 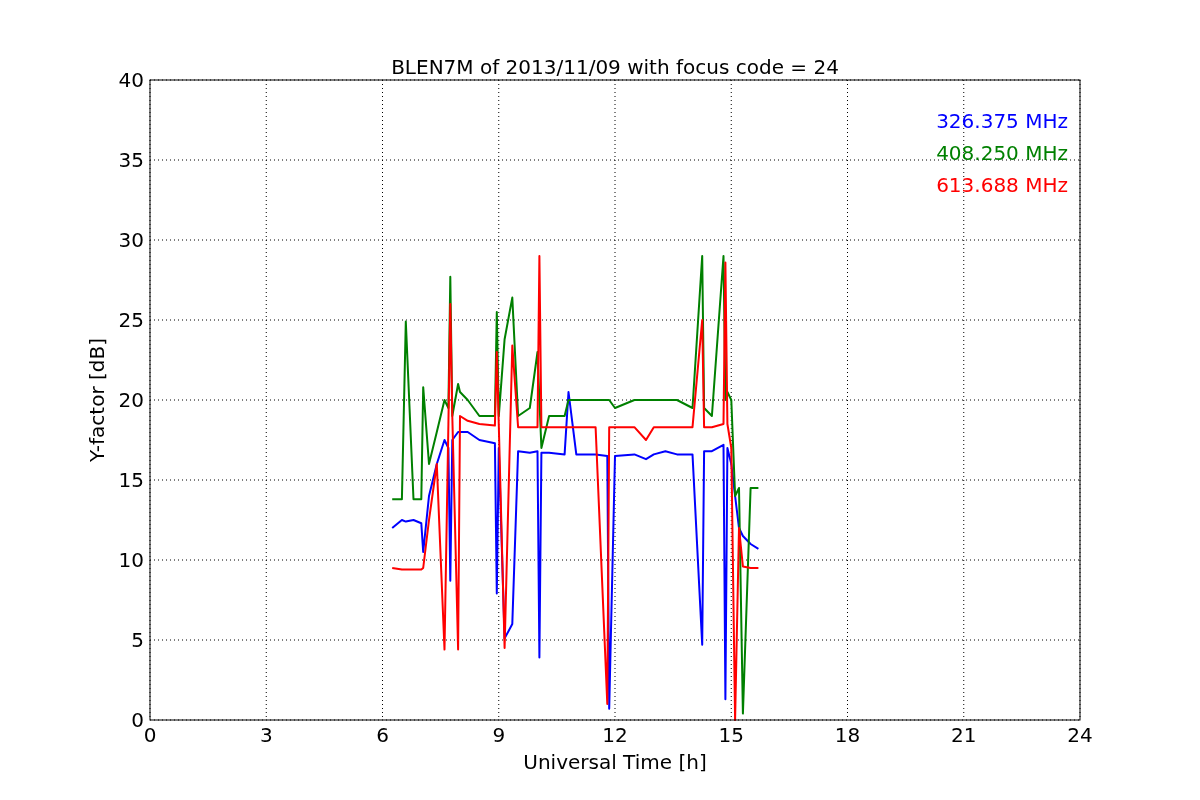 I want to click on y-tick-label: 15, so click(x=131, y=480).